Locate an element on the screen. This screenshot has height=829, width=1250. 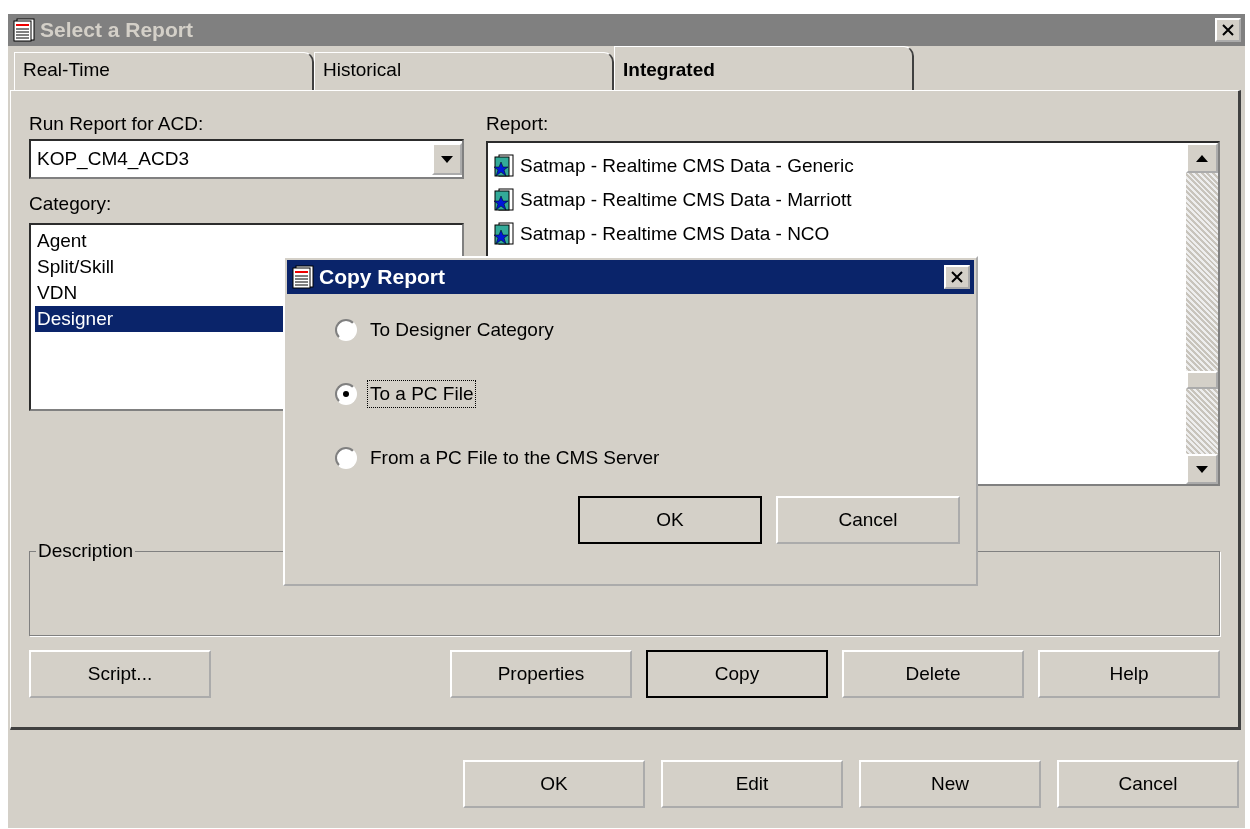
tab: Historical is located at coordinates (464, 71).